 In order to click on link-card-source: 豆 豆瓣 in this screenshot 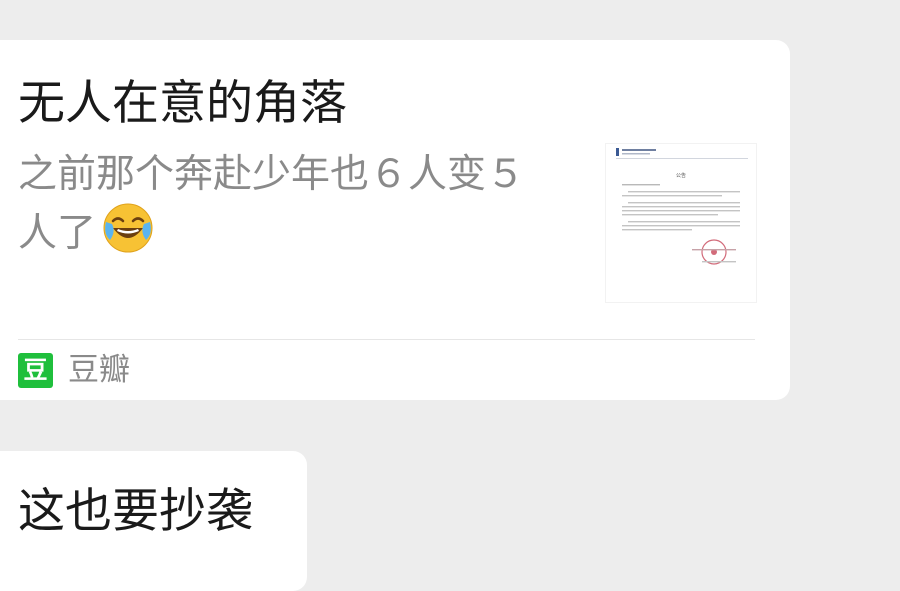, I will do `click(74, 370)`.